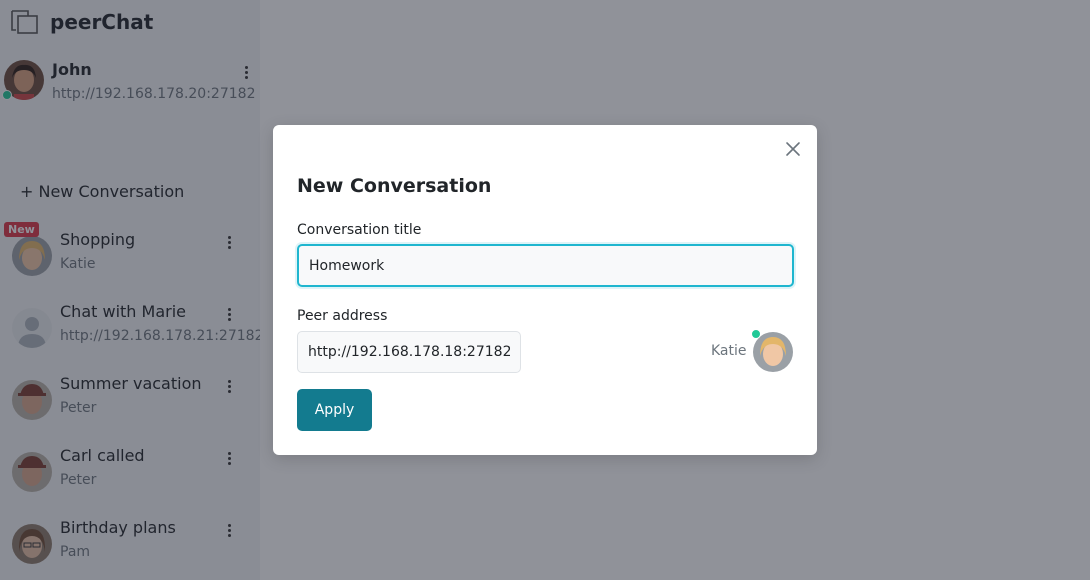 This screenshot has width=1090, height=580. Describe the element at coordinates (729, 351) in the screenshot. I see `peer-name: Katie` at that location.